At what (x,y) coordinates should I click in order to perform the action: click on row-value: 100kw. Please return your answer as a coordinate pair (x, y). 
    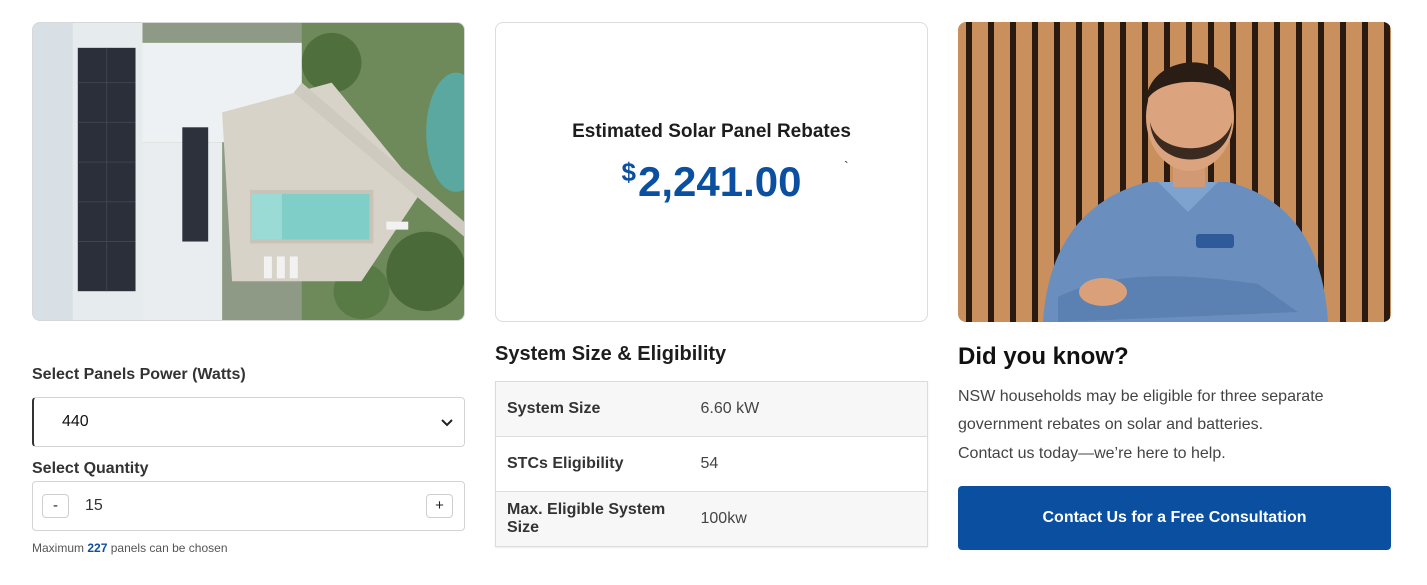
    Looking at the image, I should click on (723, 518).